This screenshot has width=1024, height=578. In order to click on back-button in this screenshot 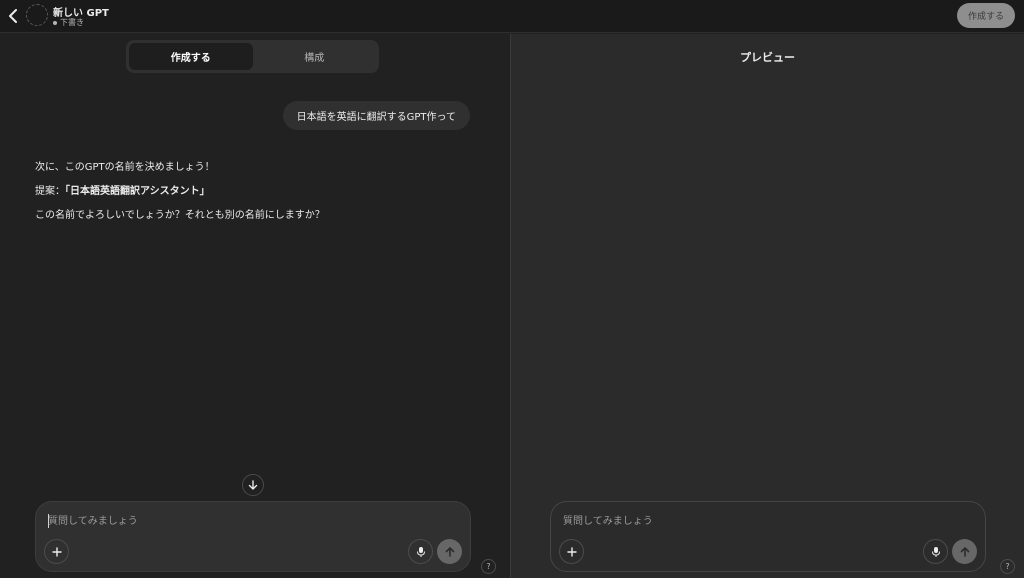, I will do `click(13, 16)`.